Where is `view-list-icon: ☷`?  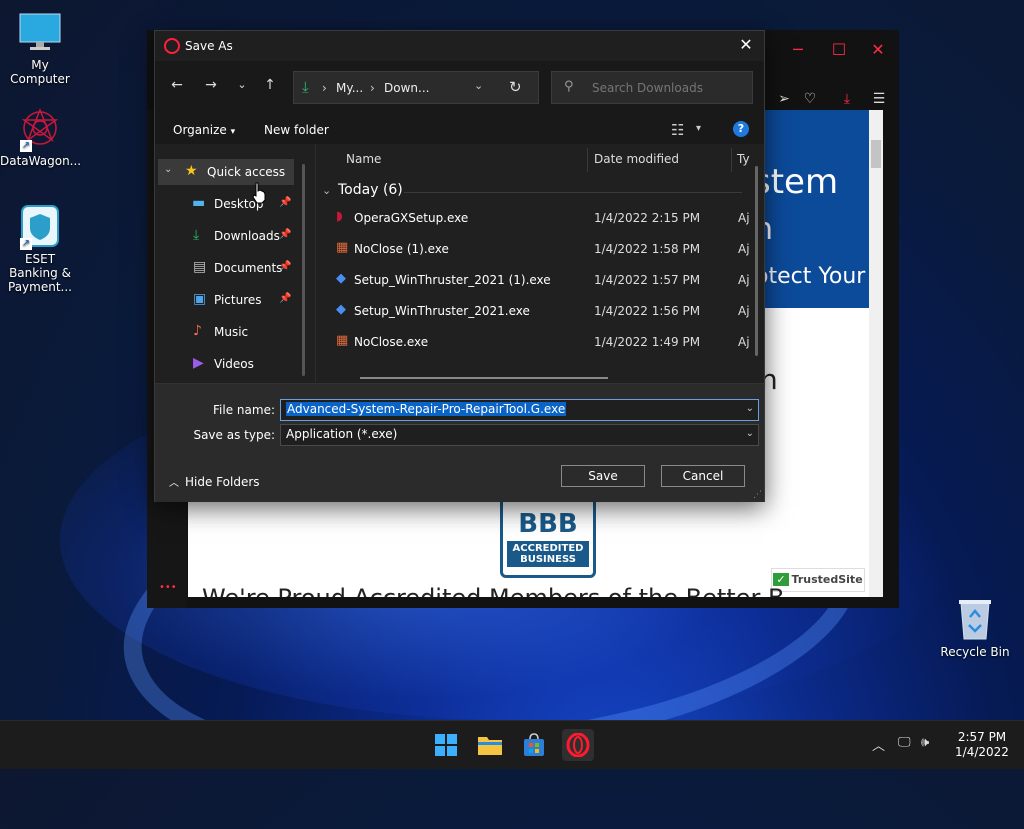 view-list-icon: ☷ is located at coordinates (677, 130).